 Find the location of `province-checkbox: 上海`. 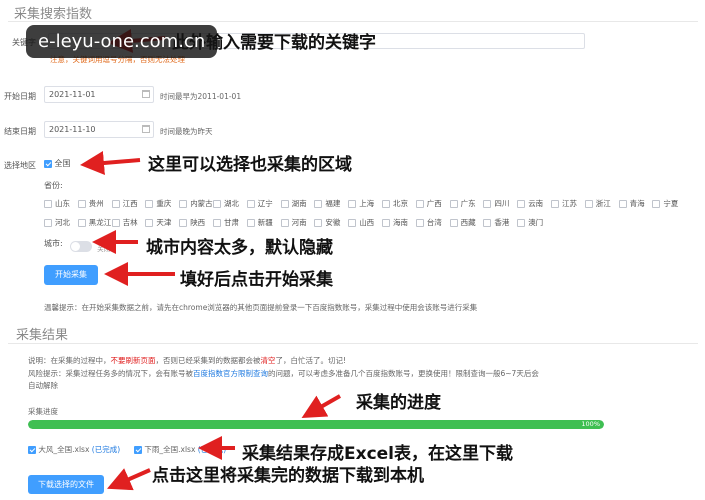

province-checkbox: 上海 is located at coordinates (361, 203).